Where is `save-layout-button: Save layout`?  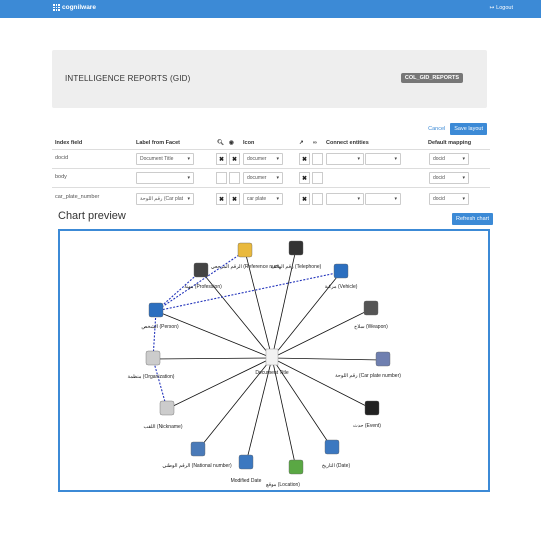
save-layout-button: Save layout is located at coordinates (468, 129).